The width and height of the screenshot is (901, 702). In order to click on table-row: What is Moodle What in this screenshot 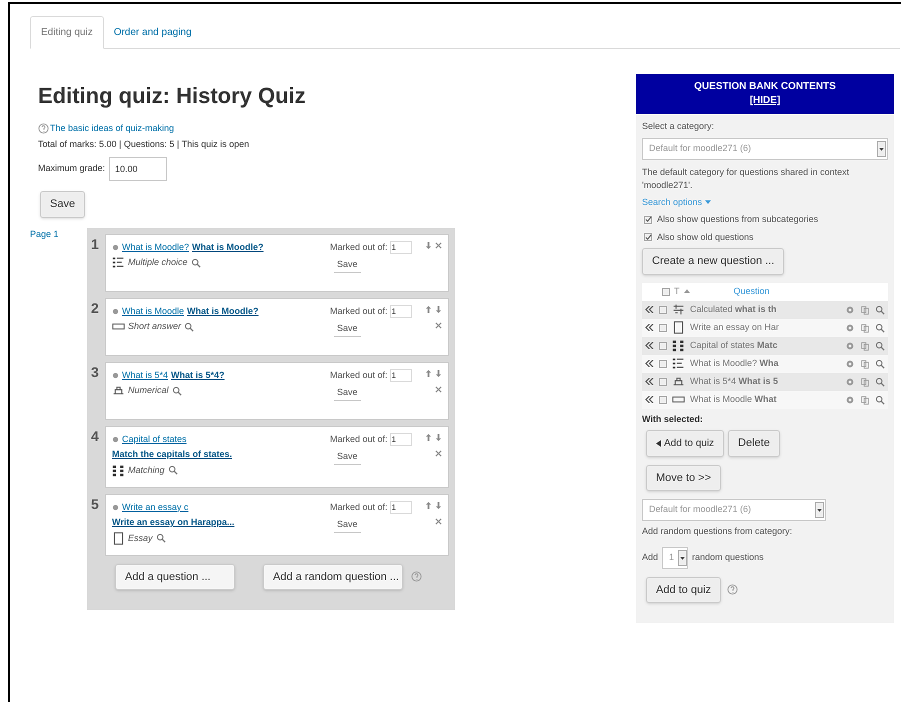, I will do `click(765, 399)`.